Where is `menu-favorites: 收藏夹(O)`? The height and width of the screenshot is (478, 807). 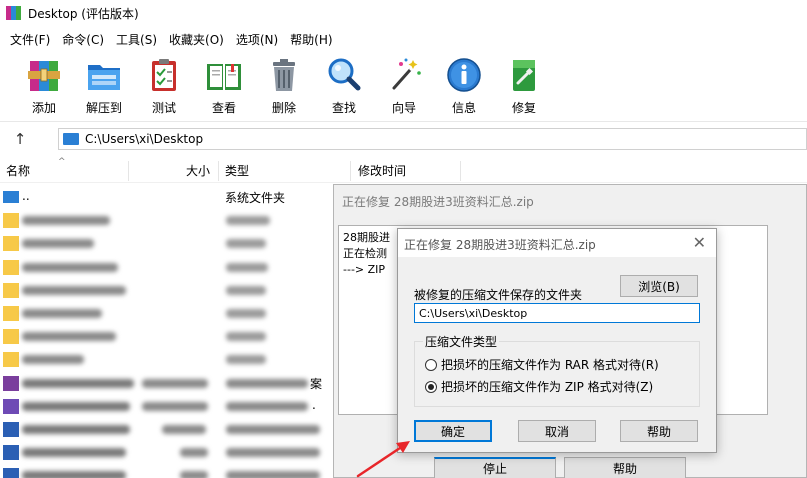 menu-favorites: 收藏夹(O) is located at coordinates (196, 39).